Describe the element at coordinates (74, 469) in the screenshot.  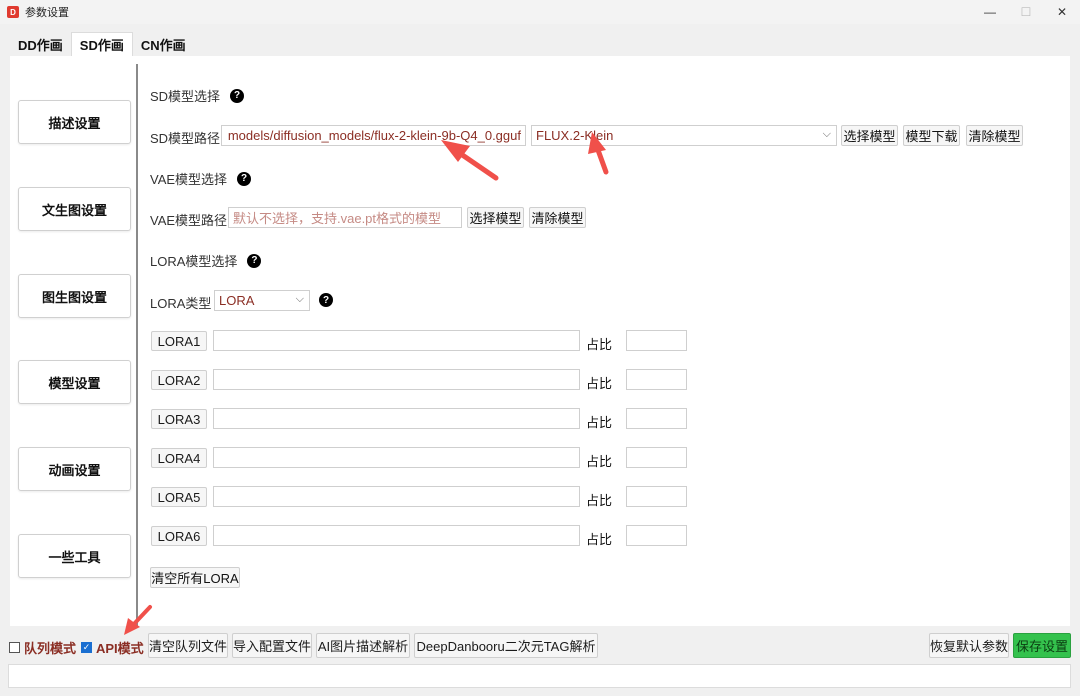
I see `sidebar-item-animation: 动画设置` at that location.